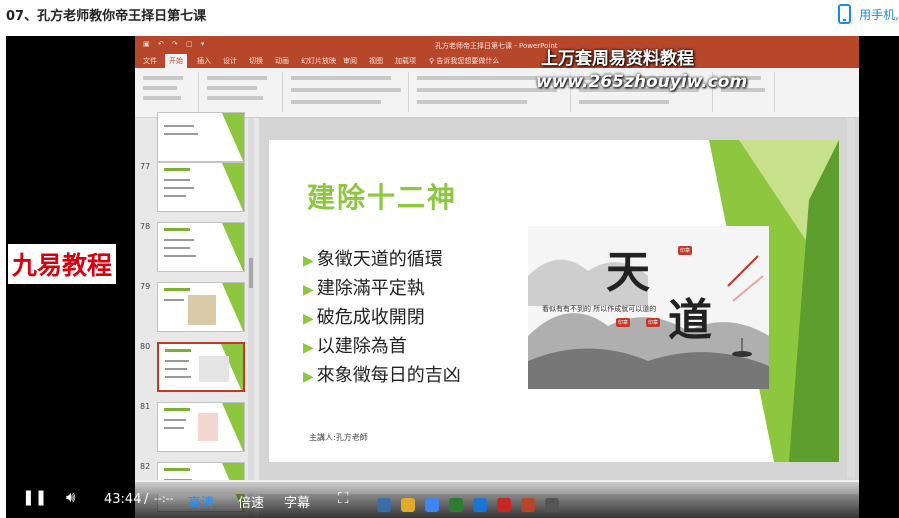 The image size is (899, 518). Describe the element at coordinates (297, 501) in the screenshot. I see `subtitle-button: 字幕` at that location.